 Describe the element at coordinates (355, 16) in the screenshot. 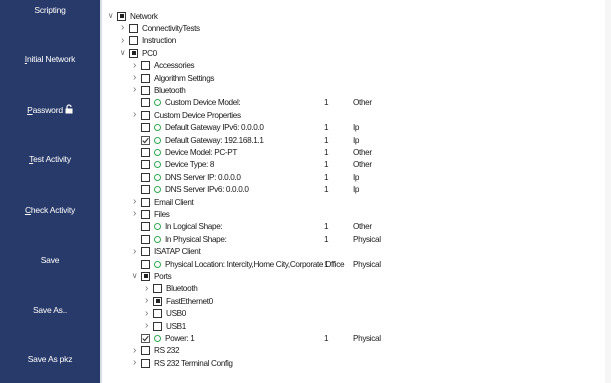

I see `tree-row: ∨ Network` at that location.